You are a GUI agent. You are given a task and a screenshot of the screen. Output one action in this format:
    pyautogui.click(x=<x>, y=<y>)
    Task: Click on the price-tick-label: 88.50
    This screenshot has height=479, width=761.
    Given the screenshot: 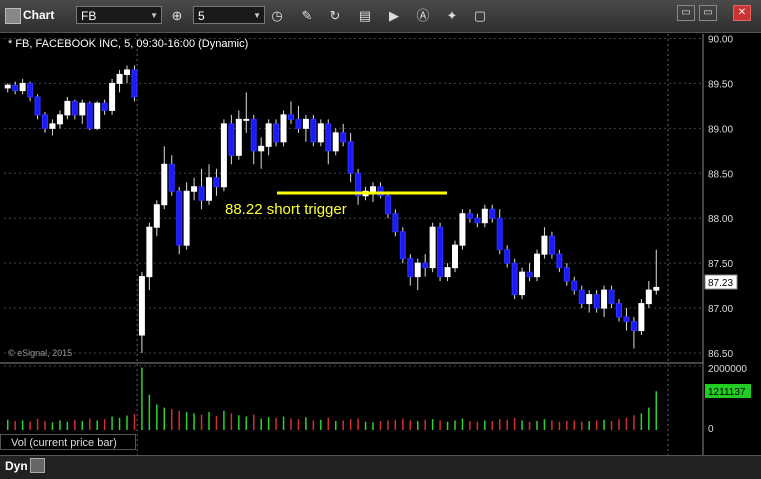 What is the action you would take?
    pyautogui.click(x=720, y=174)
    